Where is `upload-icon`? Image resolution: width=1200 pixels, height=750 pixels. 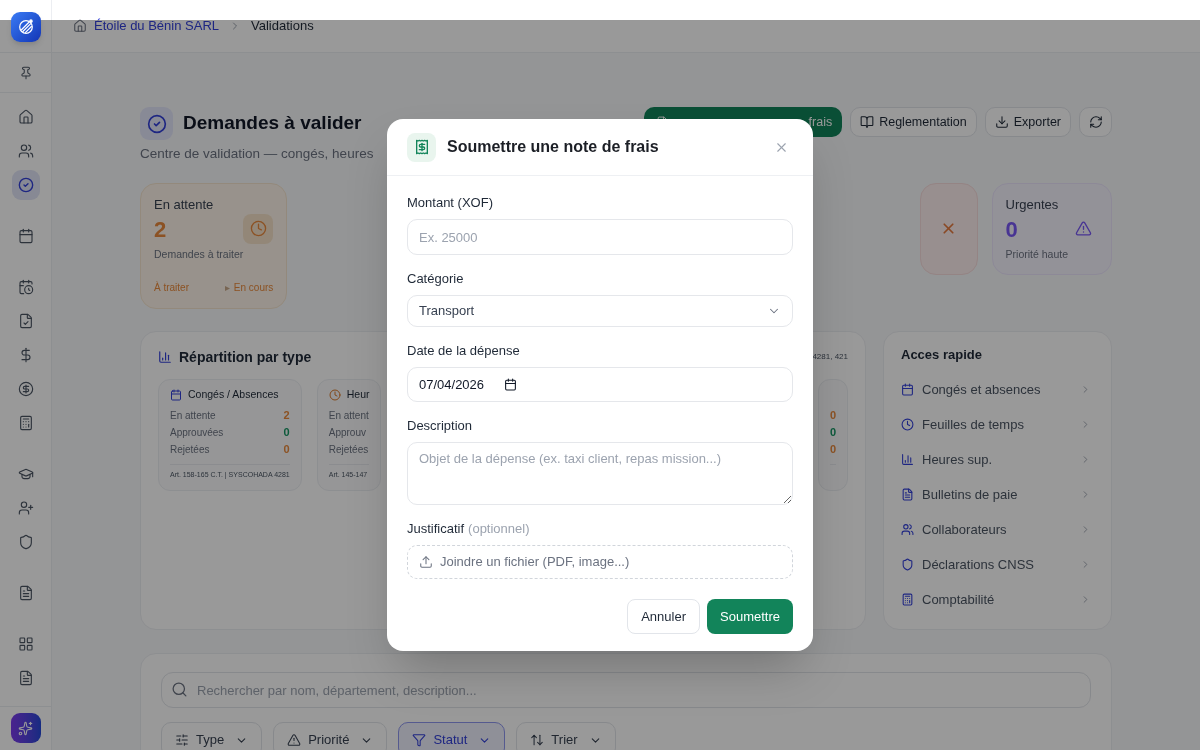 upload-icon is located at coordinates (426, 562).